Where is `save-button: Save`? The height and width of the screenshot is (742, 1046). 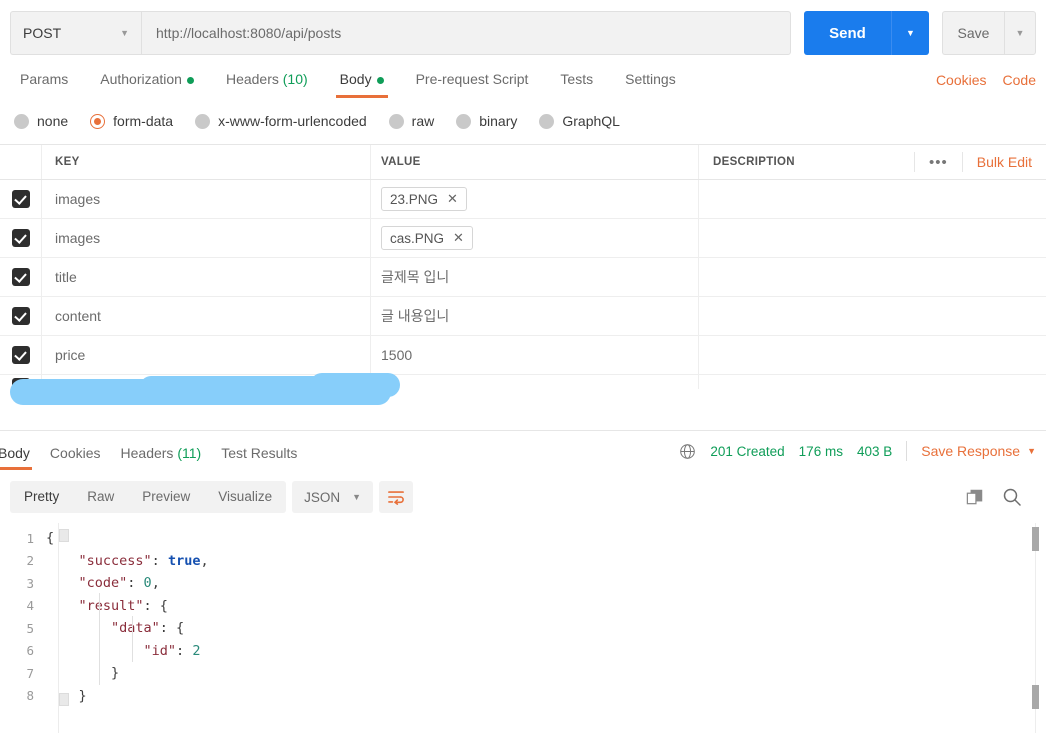
save-button: Save is located at coordinates (973, 33).